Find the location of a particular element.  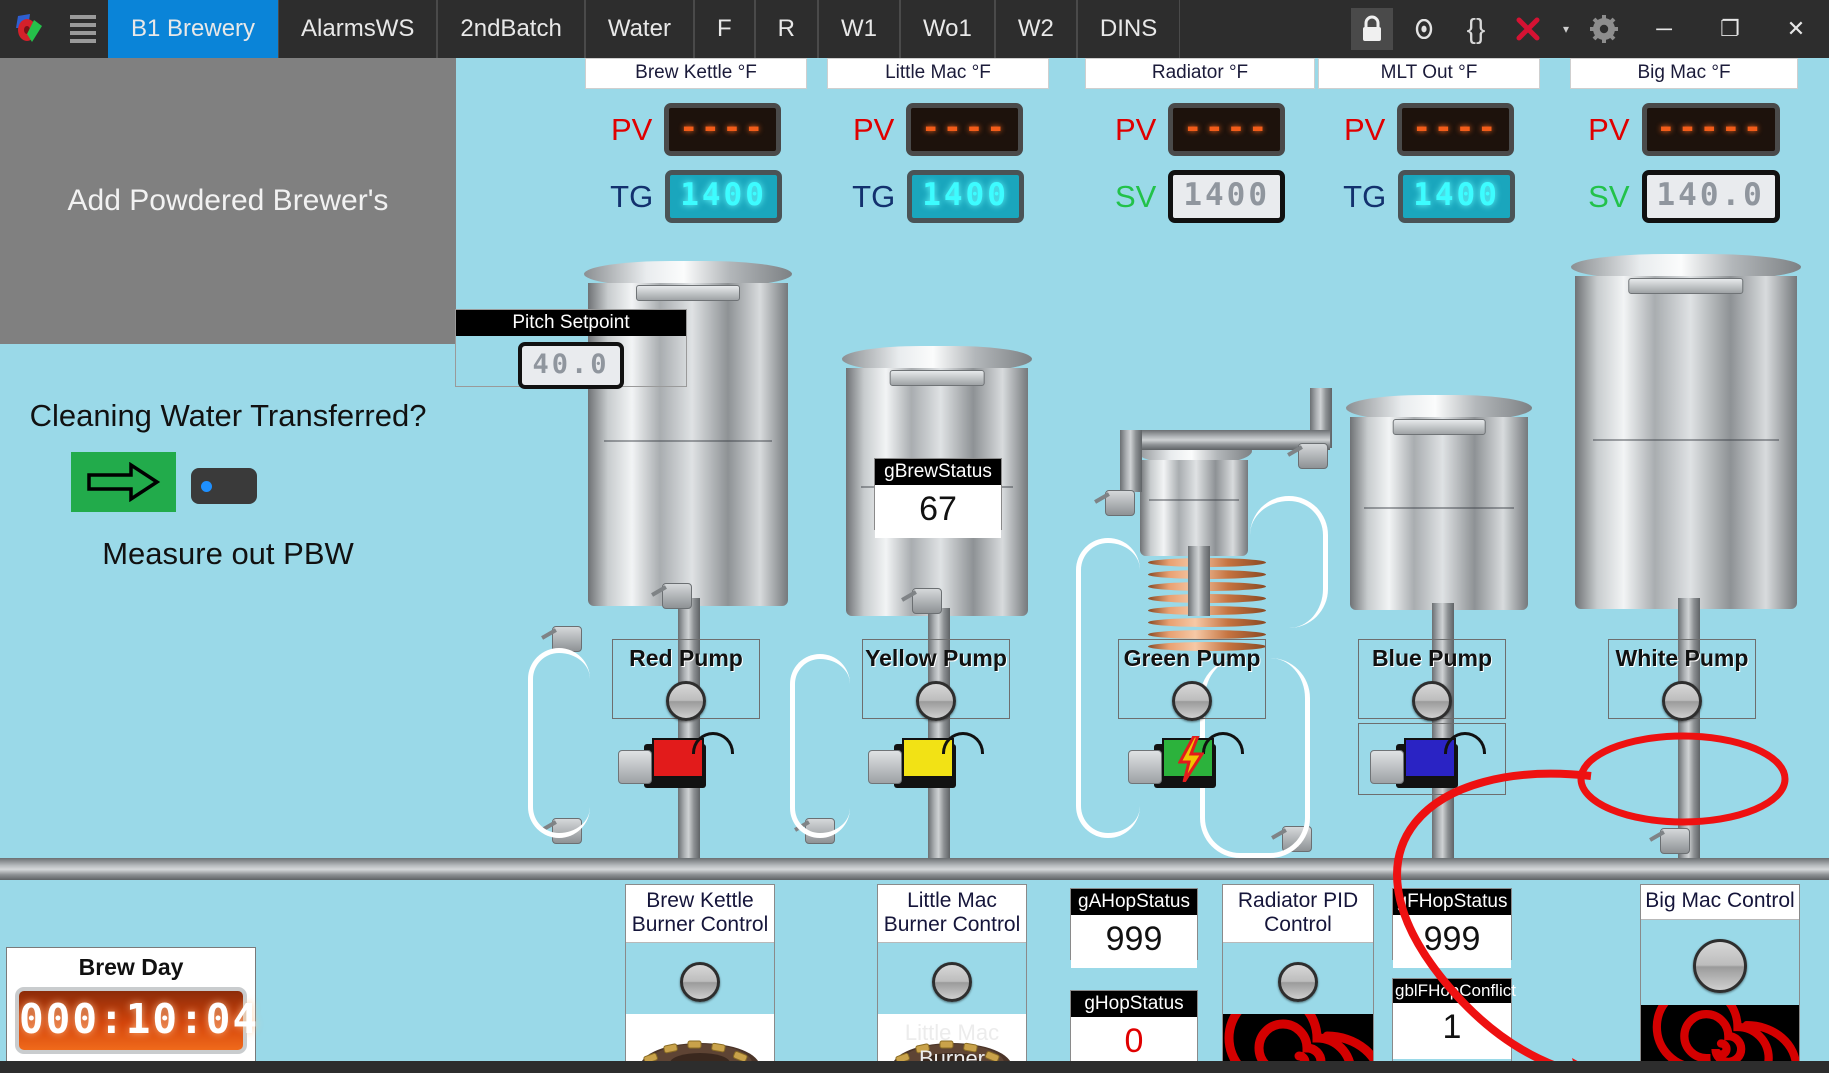

tab-2ndbatch: 2ndBatch is located at coordinates (511, 29).